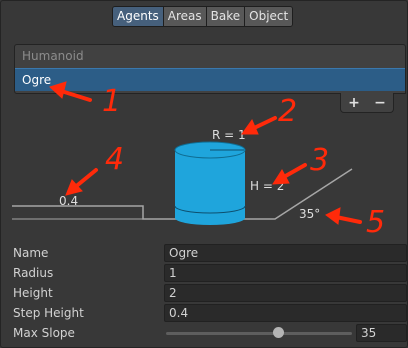  Describe the element at coordinates (48, 313) in the screenshot. I see `step-height-label: Step Height` at that location.